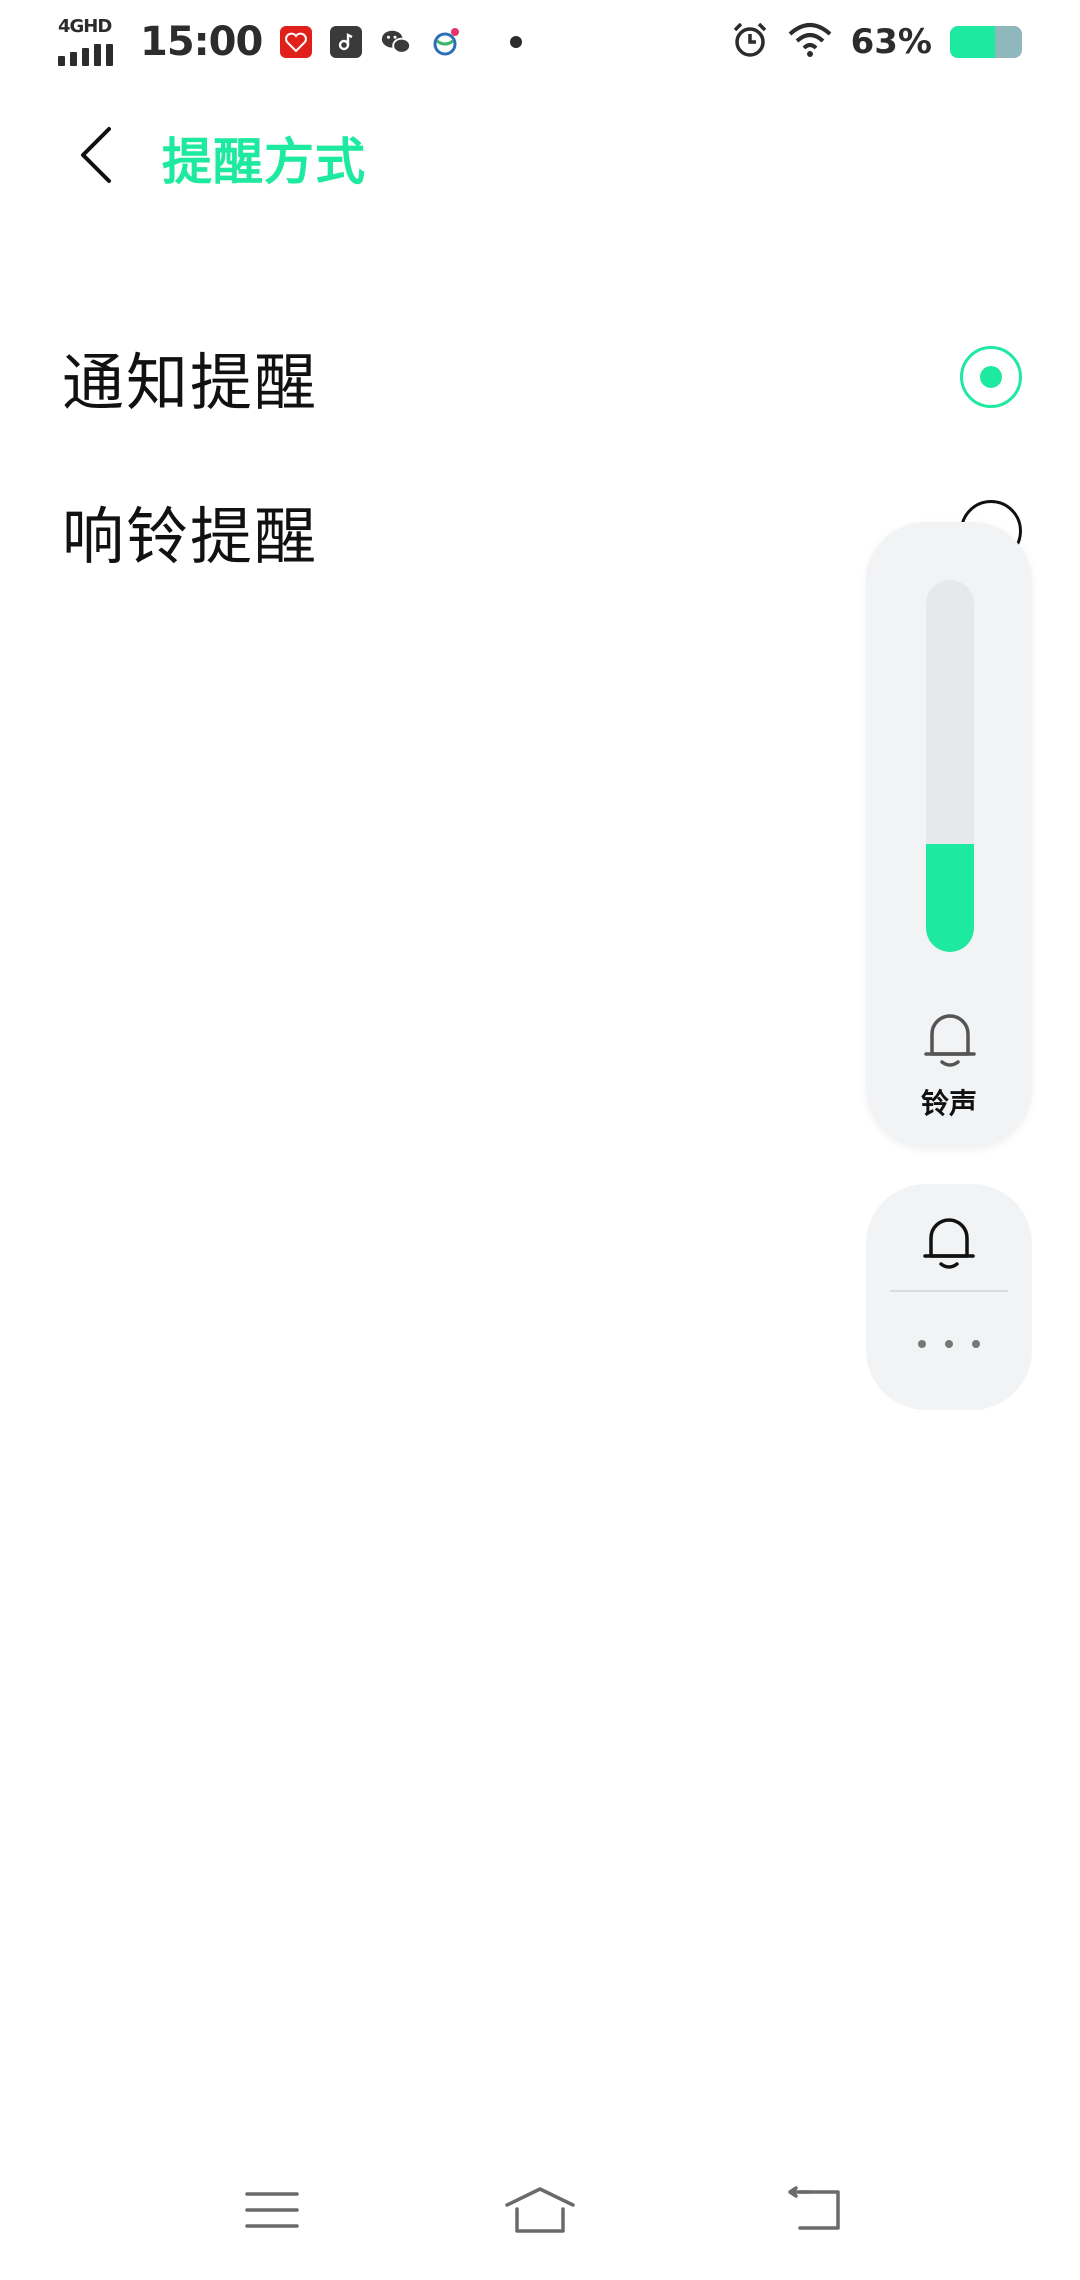  I want to click on header: 提醒方式, so click(540, 155).